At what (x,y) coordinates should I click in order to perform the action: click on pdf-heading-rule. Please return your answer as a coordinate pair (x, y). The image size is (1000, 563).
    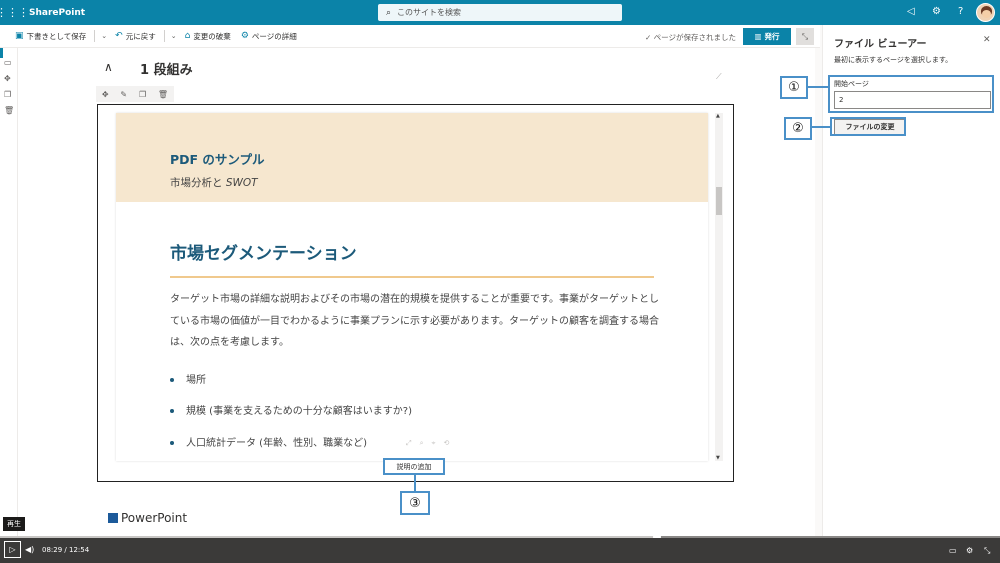
    Looking at the image, I should click on (412, 277).